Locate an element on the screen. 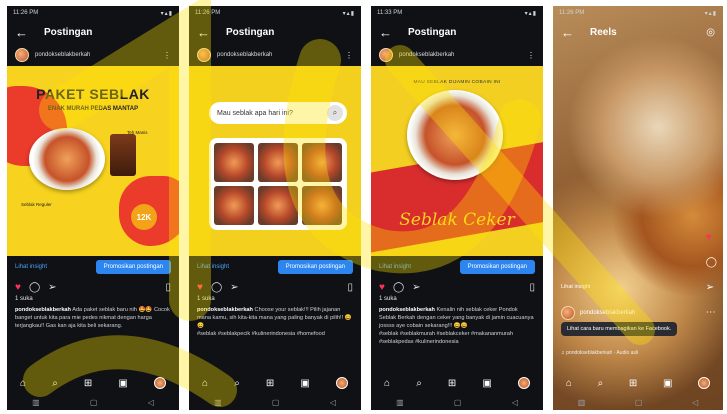 The height and width of the screenshot is (414, 727). audio-label: ♫ pondokseblakberkah · Audio asli is located at coordinates (599, 353).